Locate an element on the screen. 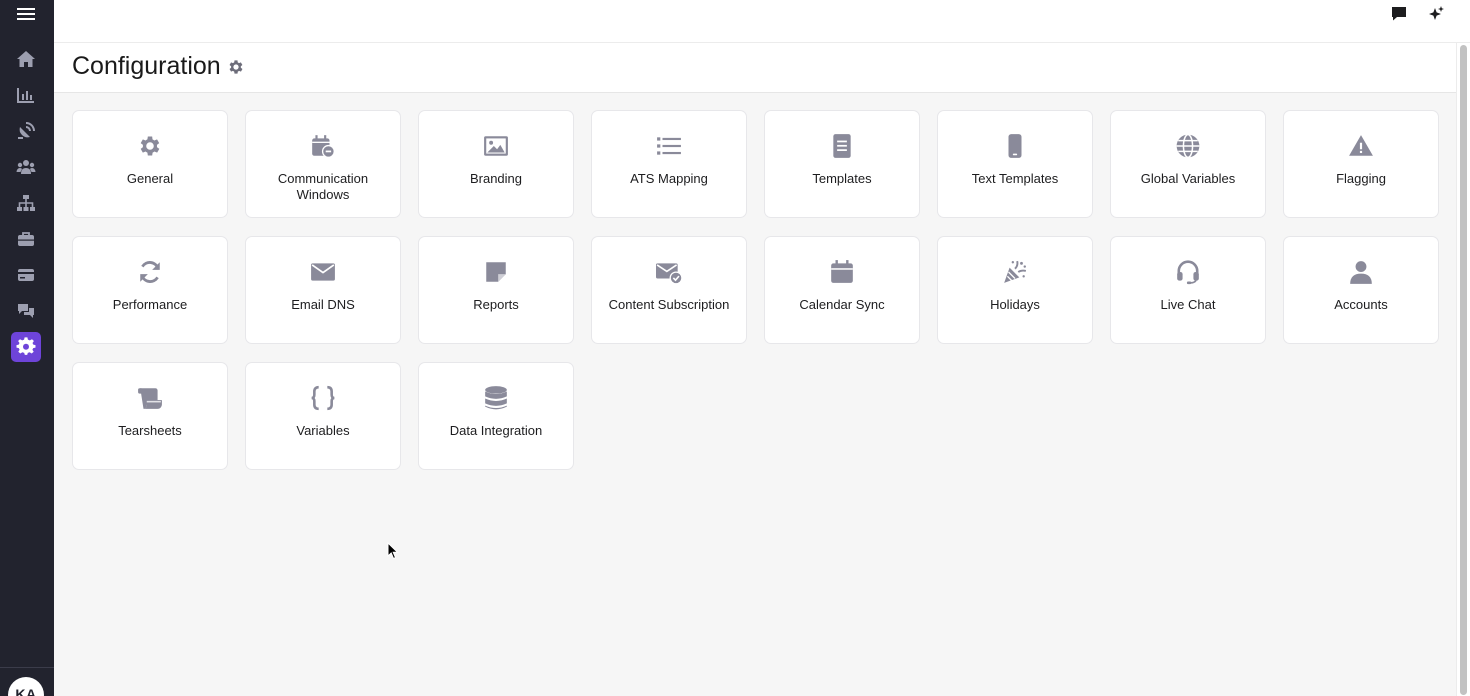  card-label: Data Integration is located at coordinates (496, 430).